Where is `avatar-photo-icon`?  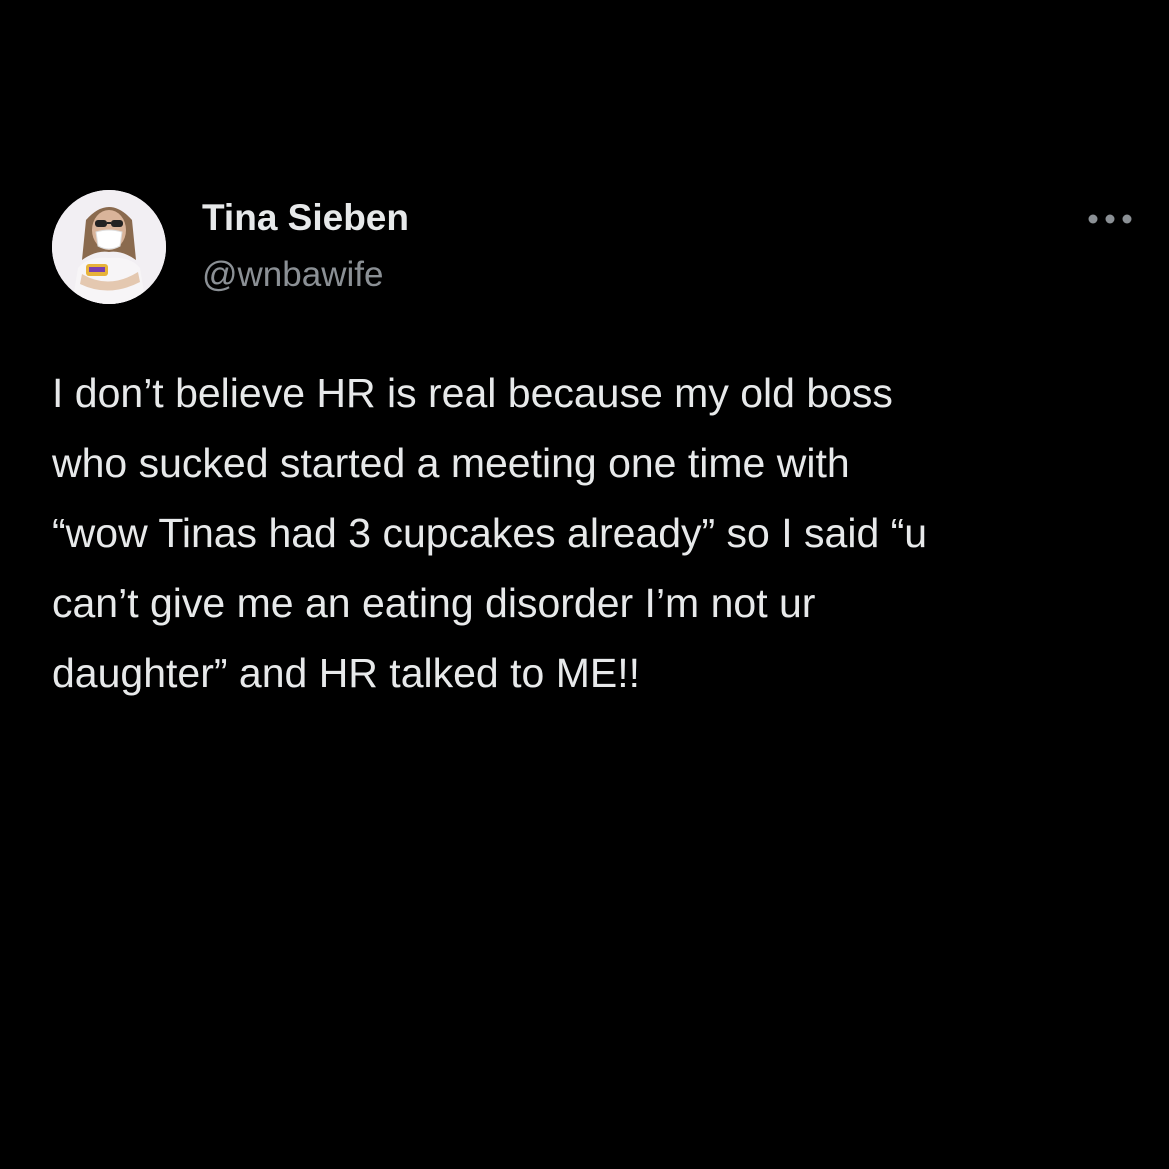
avatar-photo-icon is located at coordinates (109, 247).